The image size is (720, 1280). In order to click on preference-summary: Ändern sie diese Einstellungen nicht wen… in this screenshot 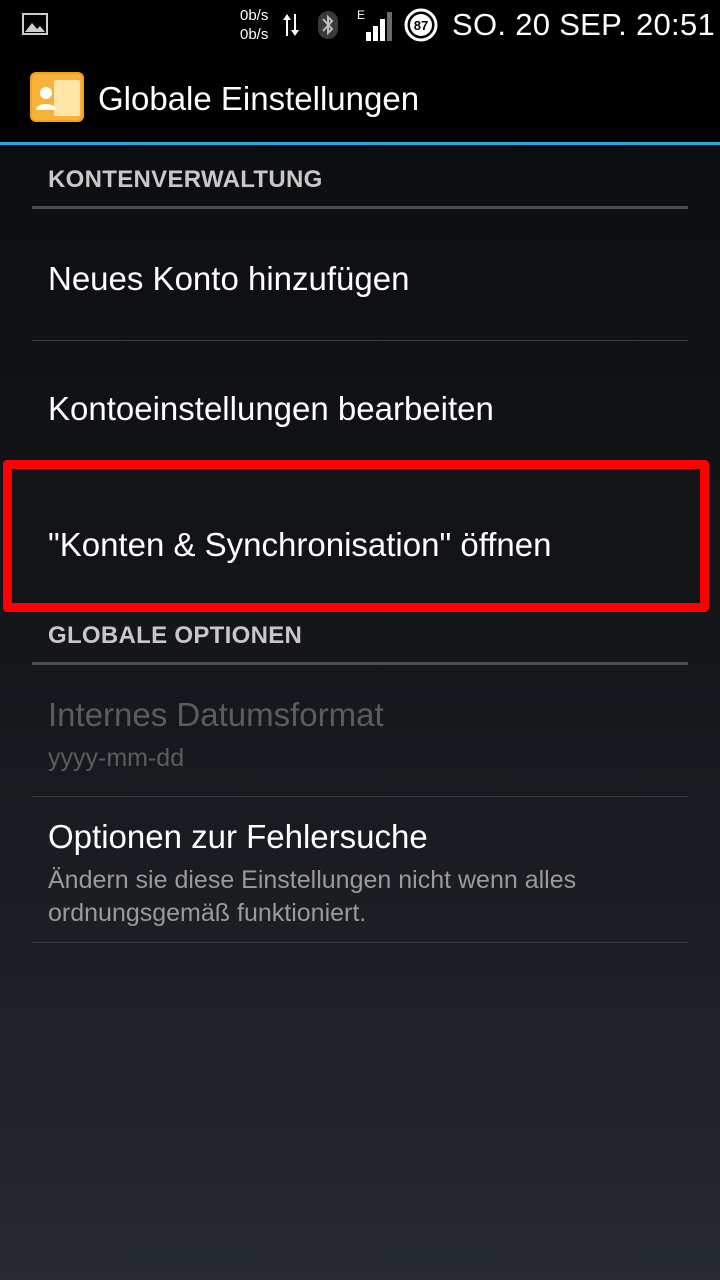, I will do `click(312, 896)`.